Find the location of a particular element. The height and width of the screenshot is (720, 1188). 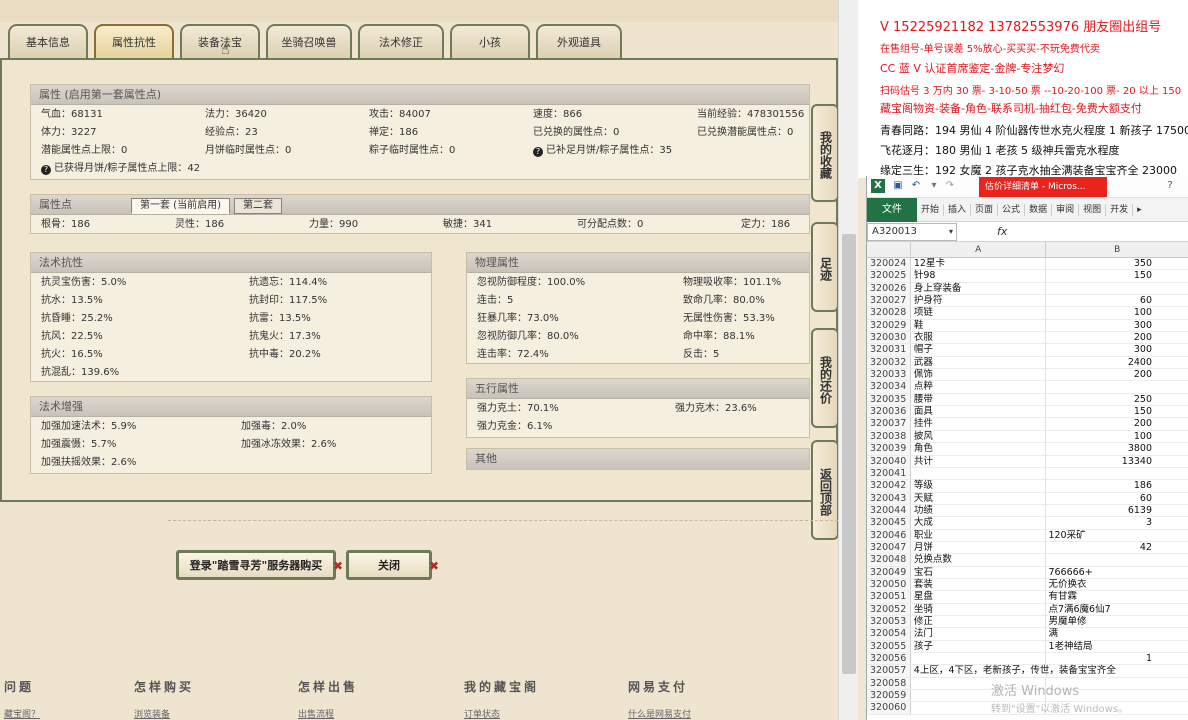

row-number: 320049 is located at coordinates (889, 572).